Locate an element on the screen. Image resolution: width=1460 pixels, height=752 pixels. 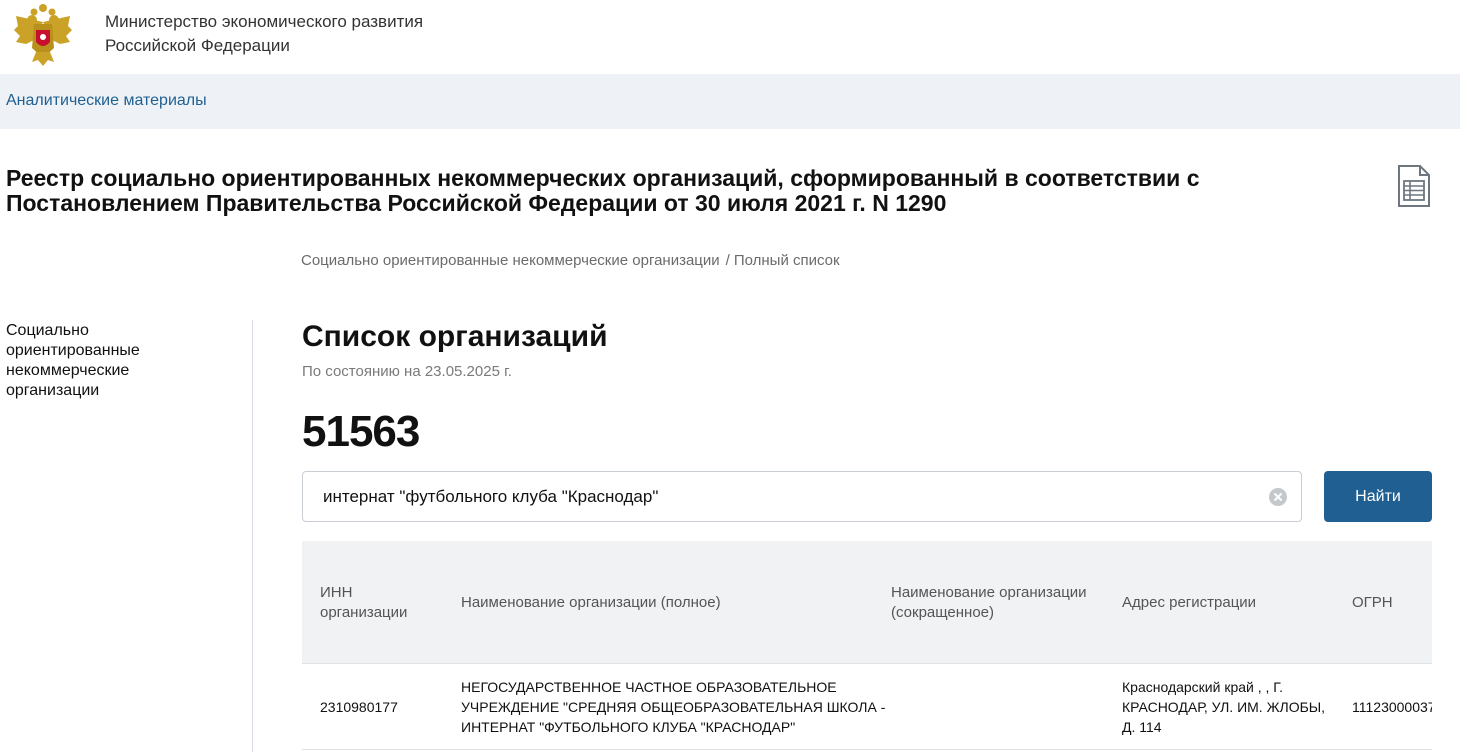
breadcrumb-item-full-list: Полный список is located at coordinates (787, 260).